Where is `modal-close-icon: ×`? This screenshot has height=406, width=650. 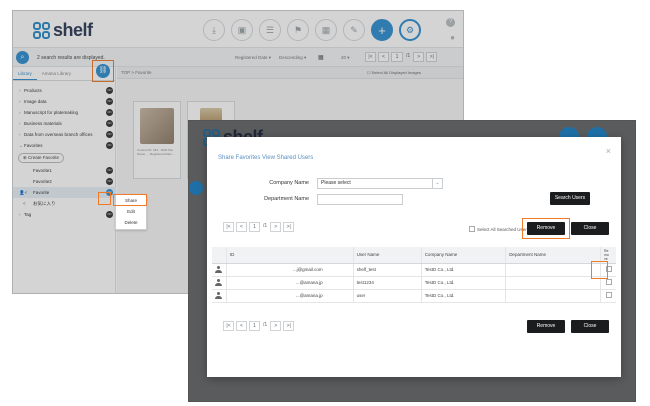 modal-close-icon: × is located at coordinates (608, 151).